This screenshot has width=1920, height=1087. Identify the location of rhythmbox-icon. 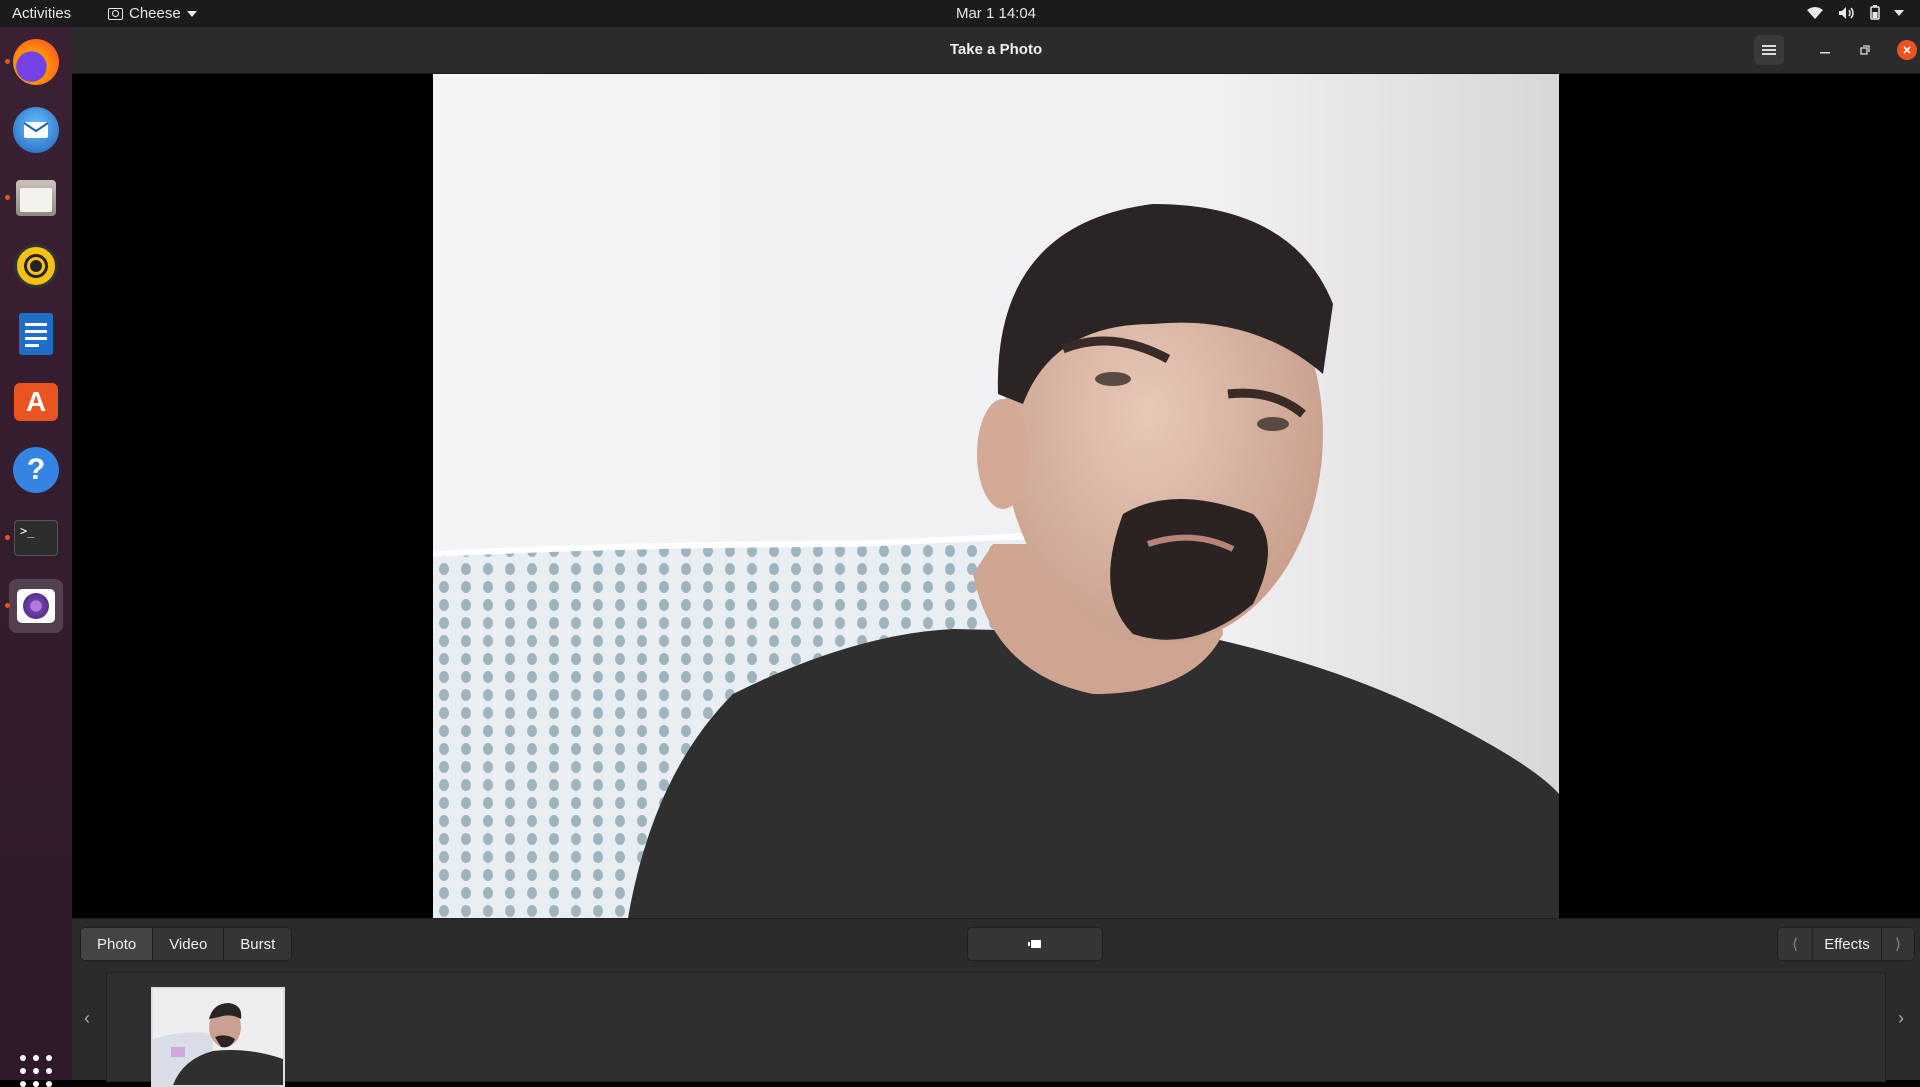
(36, 266).